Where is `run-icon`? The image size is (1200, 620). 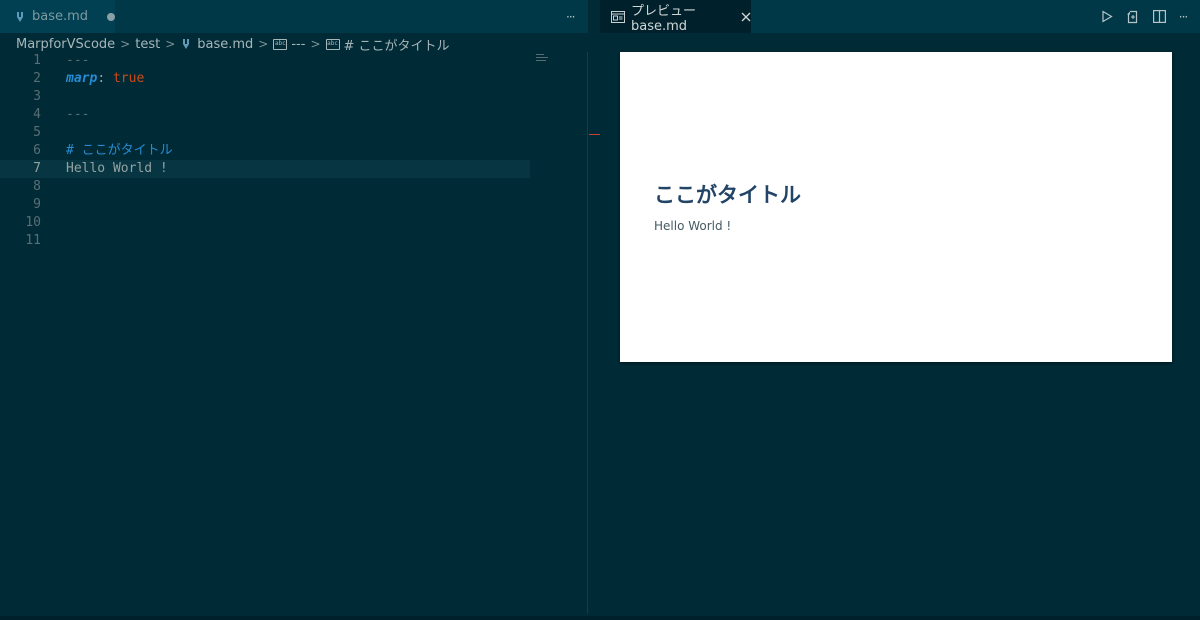 run-icon is located at coordinates (1107, 16).